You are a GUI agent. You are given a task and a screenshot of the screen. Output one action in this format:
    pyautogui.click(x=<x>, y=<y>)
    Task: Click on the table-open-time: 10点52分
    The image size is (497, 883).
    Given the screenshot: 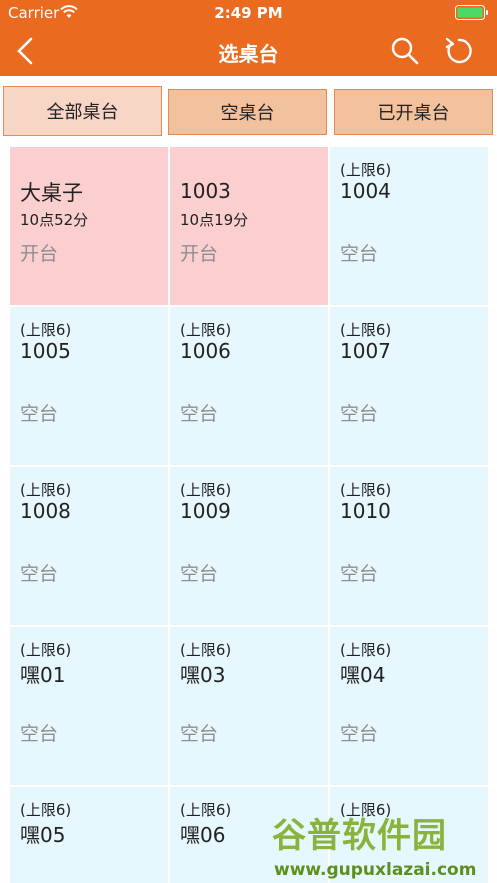 What is the action you would take?
    pyautogui.click(x=54, y=220)
    